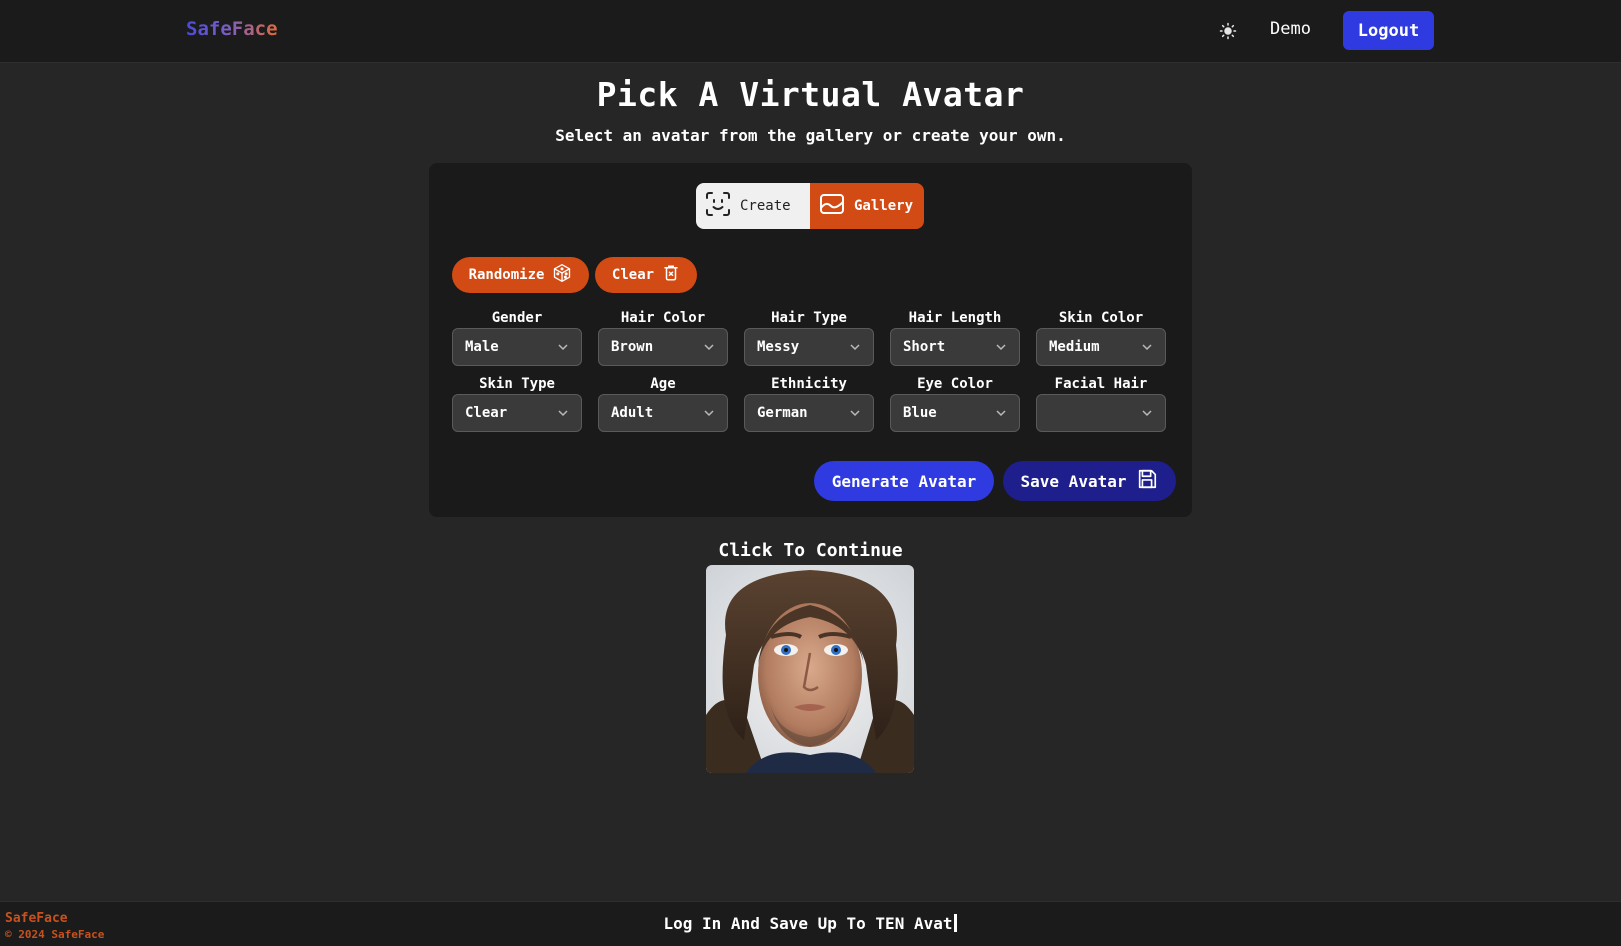 The width and height of the screenshot is (1621, 946). I want to click on generate-avatar-button: Generate Avatar, so click(904, 481).